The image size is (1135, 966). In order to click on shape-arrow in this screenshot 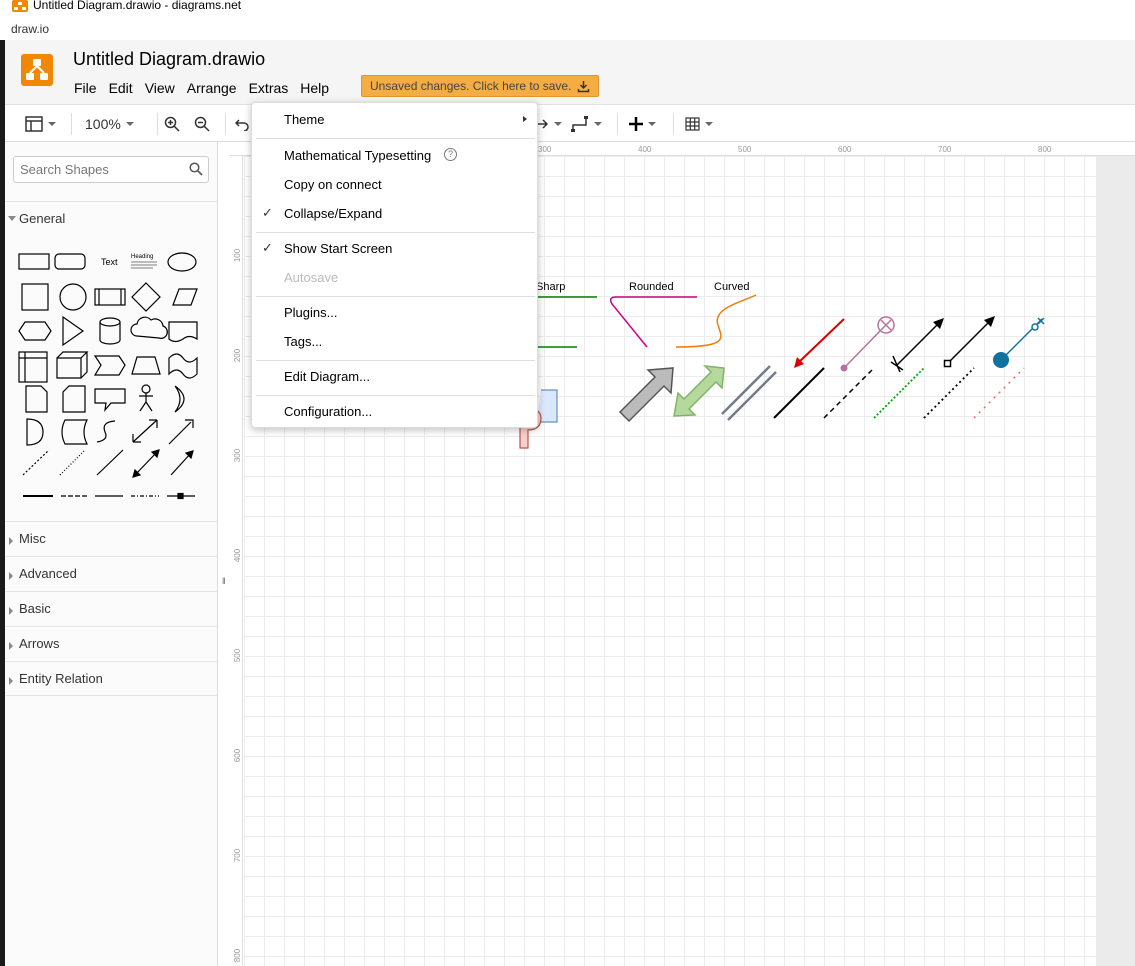, I will do `click(181, 432)`.